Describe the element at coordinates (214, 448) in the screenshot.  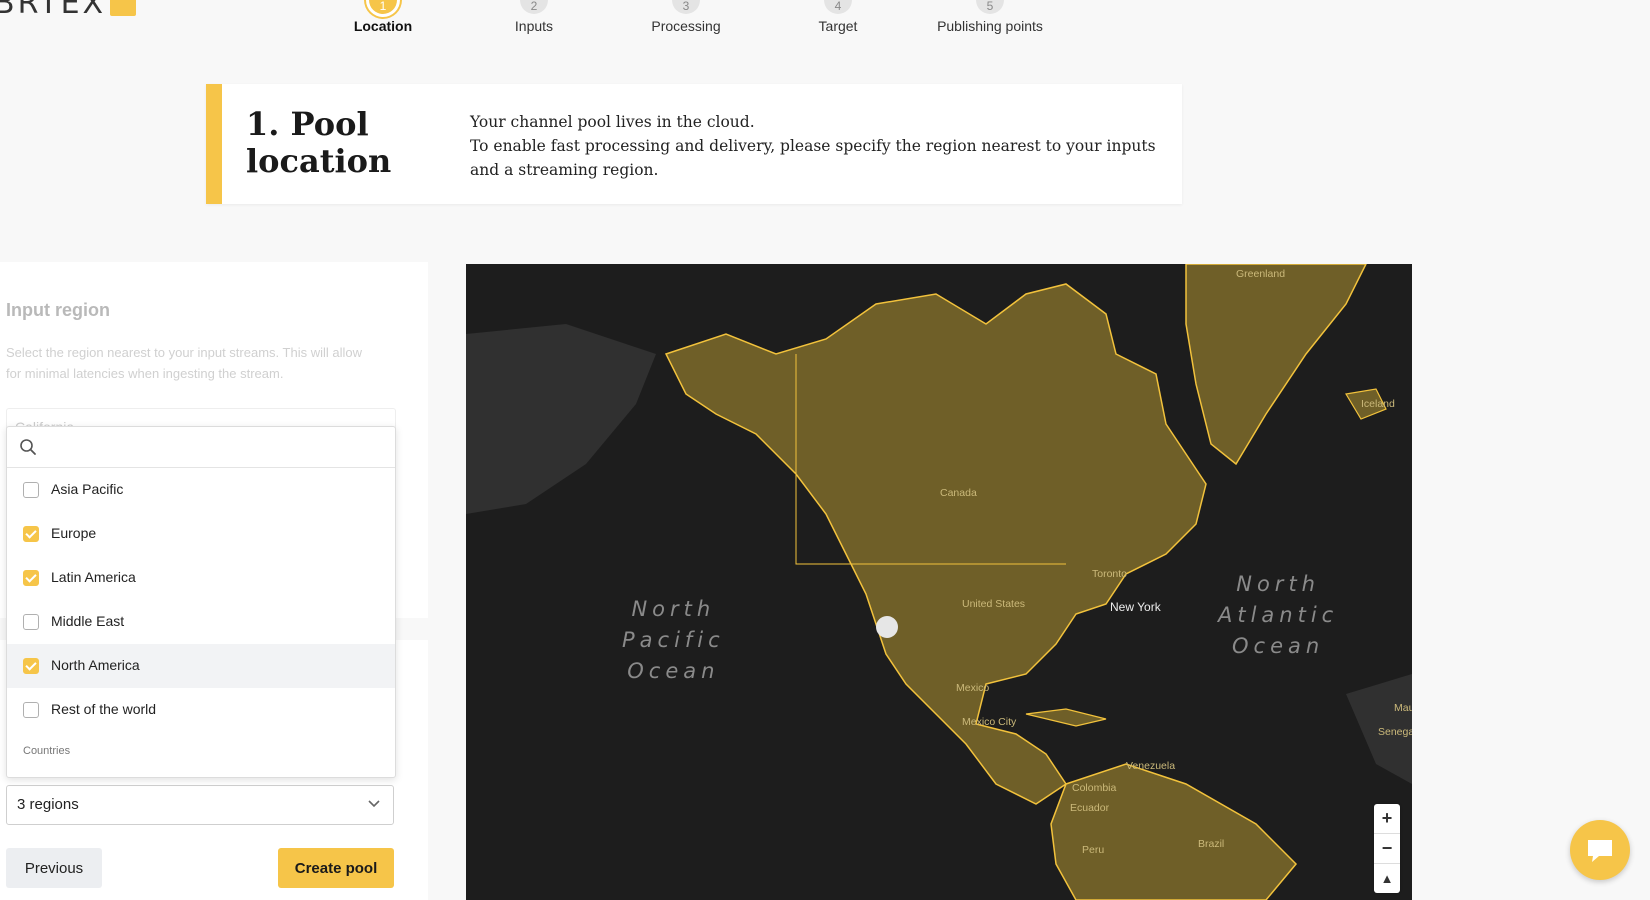
I see `search-input` at that location.